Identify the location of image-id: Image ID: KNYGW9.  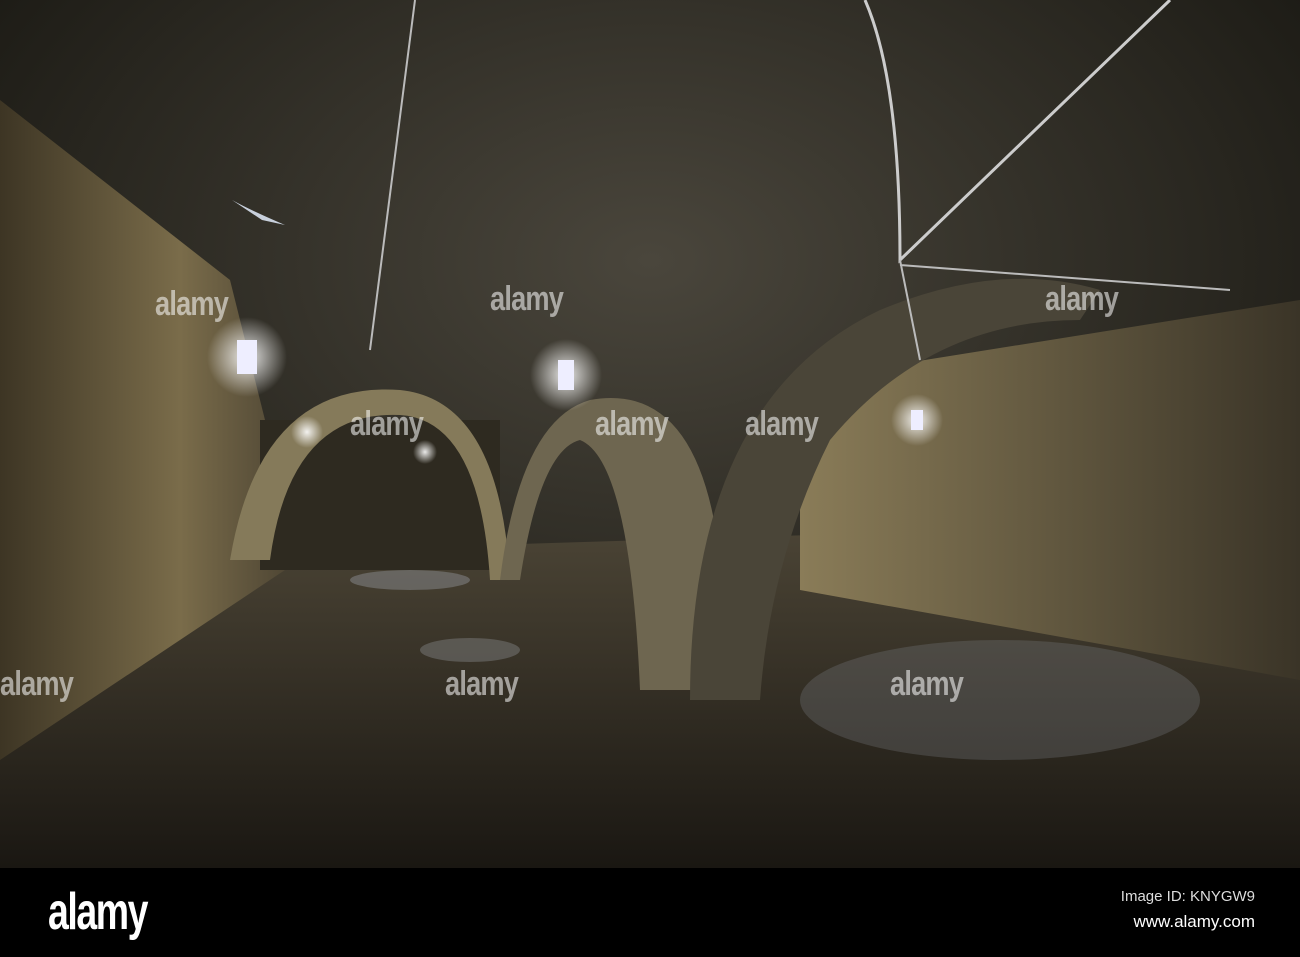
(1187, 896).